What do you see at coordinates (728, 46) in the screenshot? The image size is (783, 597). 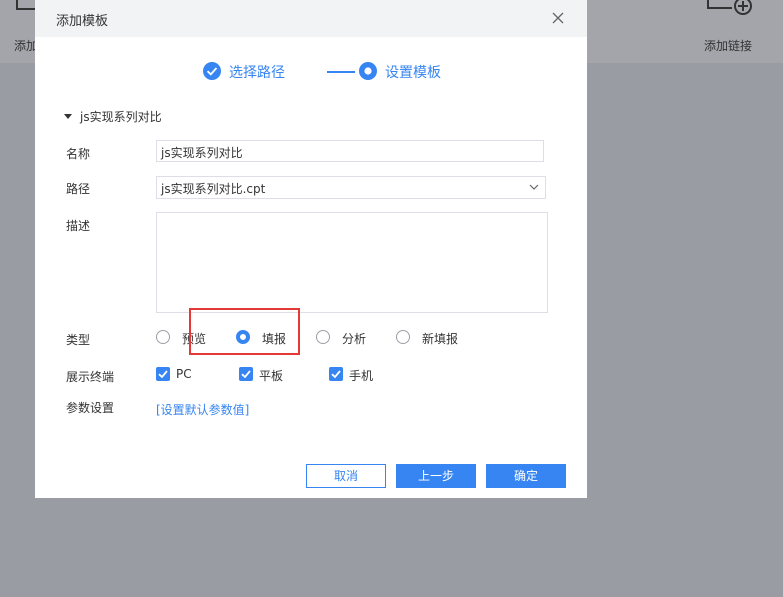 I see `background-add-link-label: 添加链接` at bounding box center [728, 46].